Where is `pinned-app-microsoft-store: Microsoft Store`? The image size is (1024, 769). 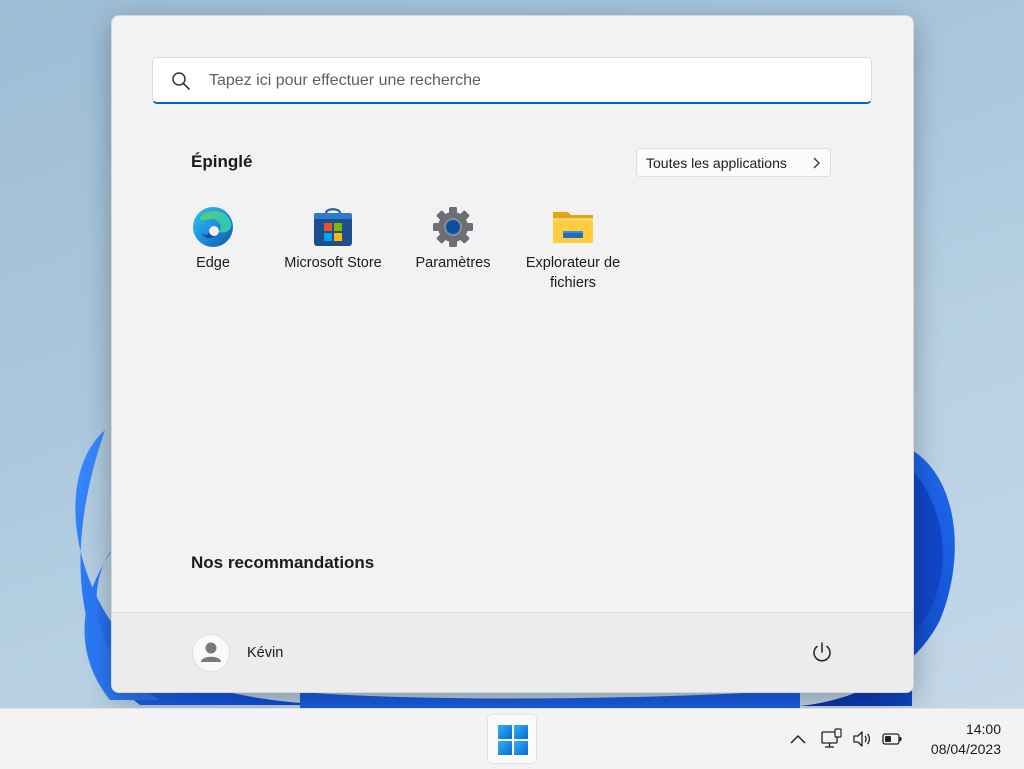 pinned-app-microsoft-store: Microsoft Store is located at coordinates (333, 239).